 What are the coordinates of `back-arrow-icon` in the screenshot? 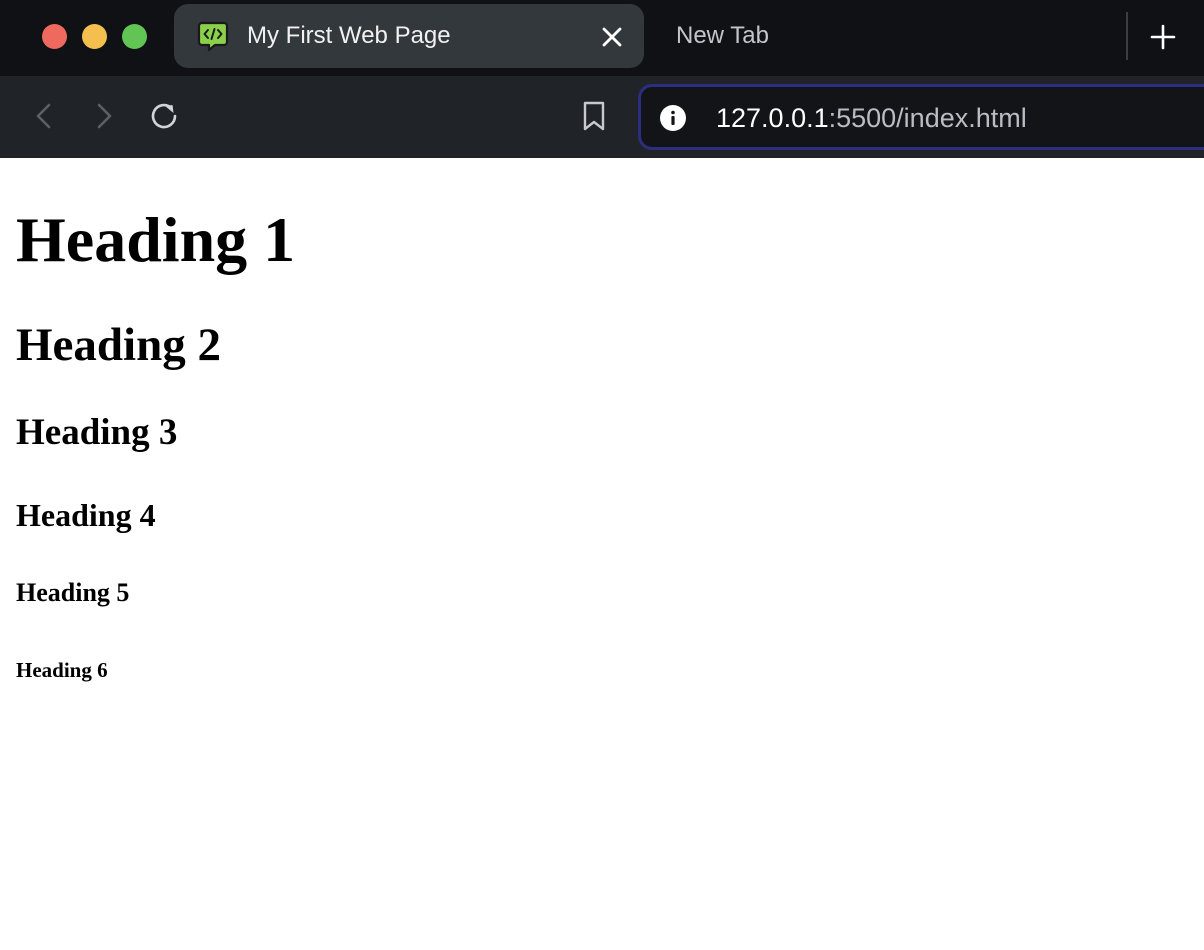 It's located at (44, 116).